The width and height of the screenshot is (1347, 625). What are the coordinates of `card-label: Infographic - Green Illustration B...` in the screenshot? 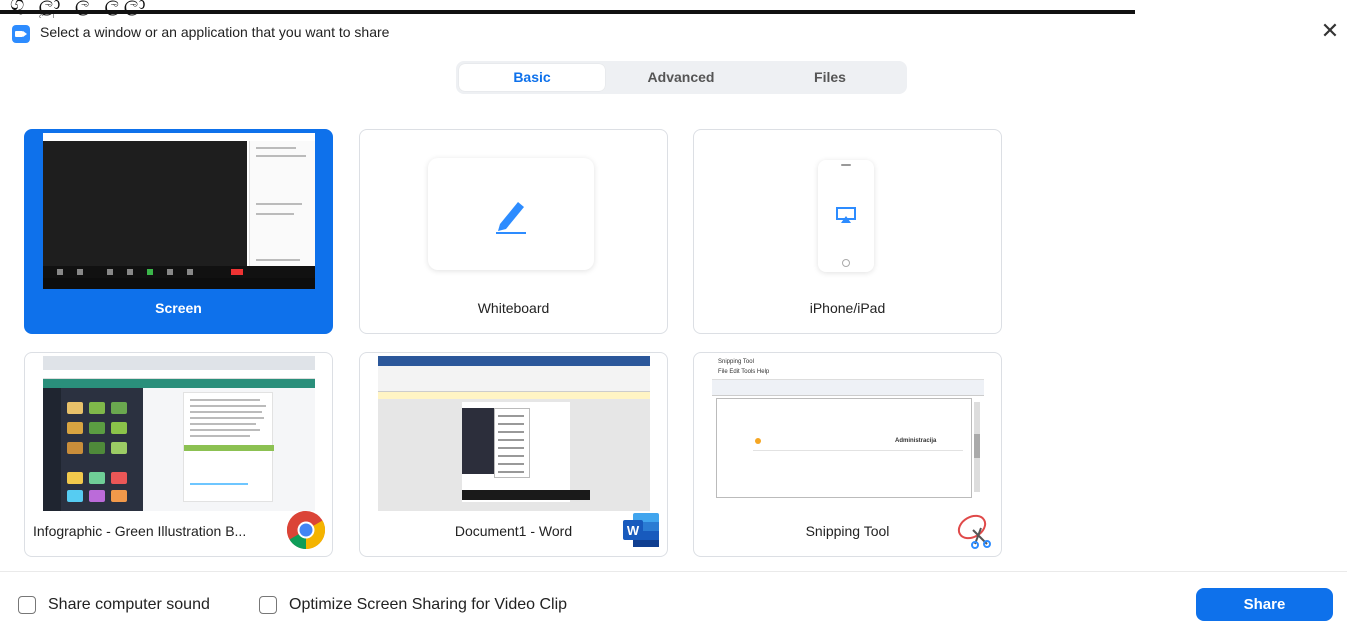 It's located at (140, 531).